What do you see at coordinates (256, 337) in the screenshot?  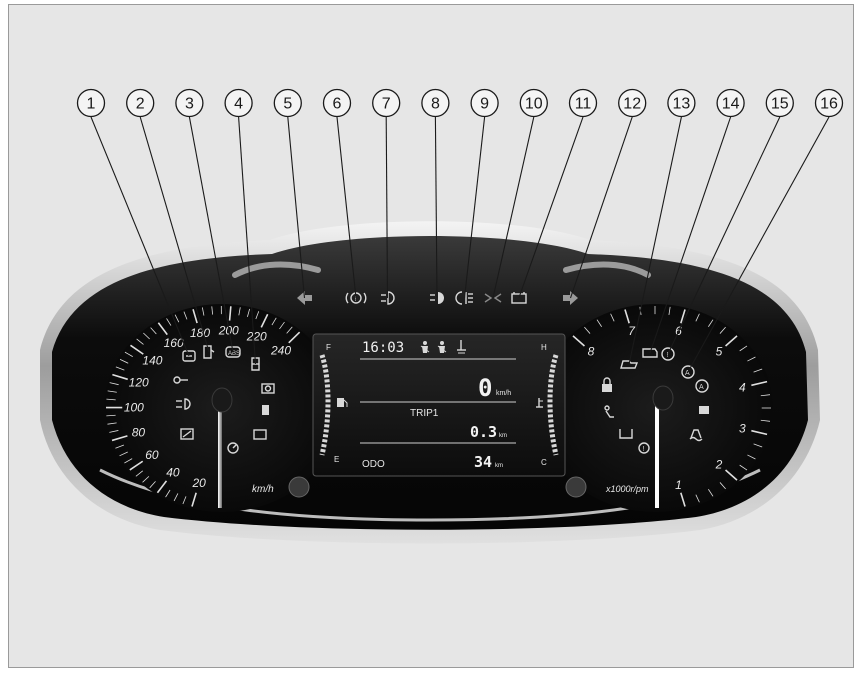 I see `speedometer-label: 220` at bounding box center [256, 337].